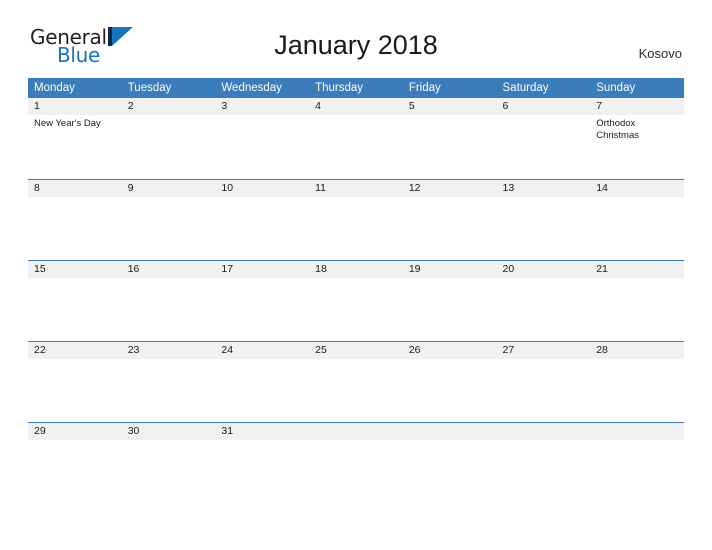  I want to click on day-number: 3, so click(262, 106).